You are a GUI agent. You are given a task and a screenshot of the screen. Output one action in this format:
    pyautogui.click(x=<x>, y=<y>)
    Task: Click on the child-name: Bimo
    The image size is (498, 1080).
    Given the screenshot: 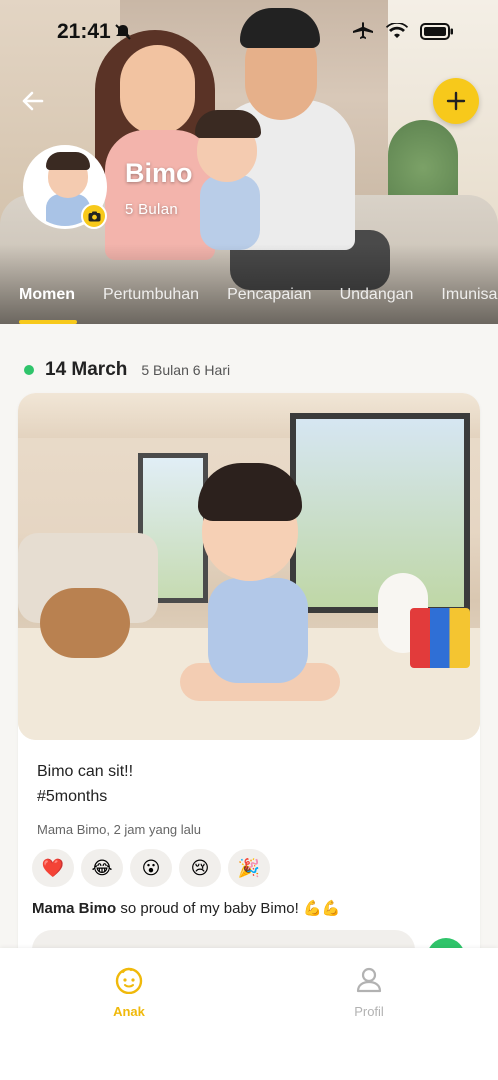 What is the action you would take?
    pyautogui.click(x=159, y=173)
    